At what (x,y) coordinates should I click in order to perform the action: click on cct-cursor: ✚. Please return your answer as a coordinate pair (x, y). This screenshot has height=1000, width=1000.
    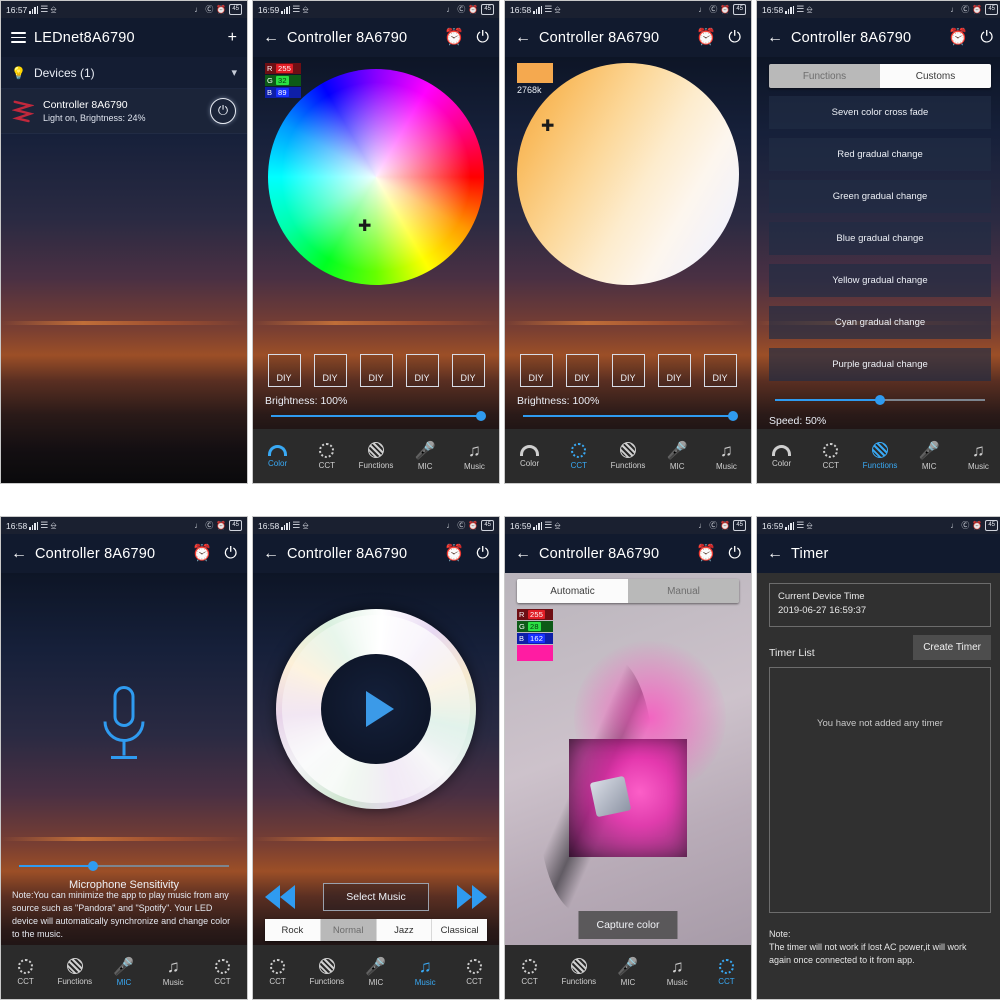
    Looking at the image, I should click on (547, 127).